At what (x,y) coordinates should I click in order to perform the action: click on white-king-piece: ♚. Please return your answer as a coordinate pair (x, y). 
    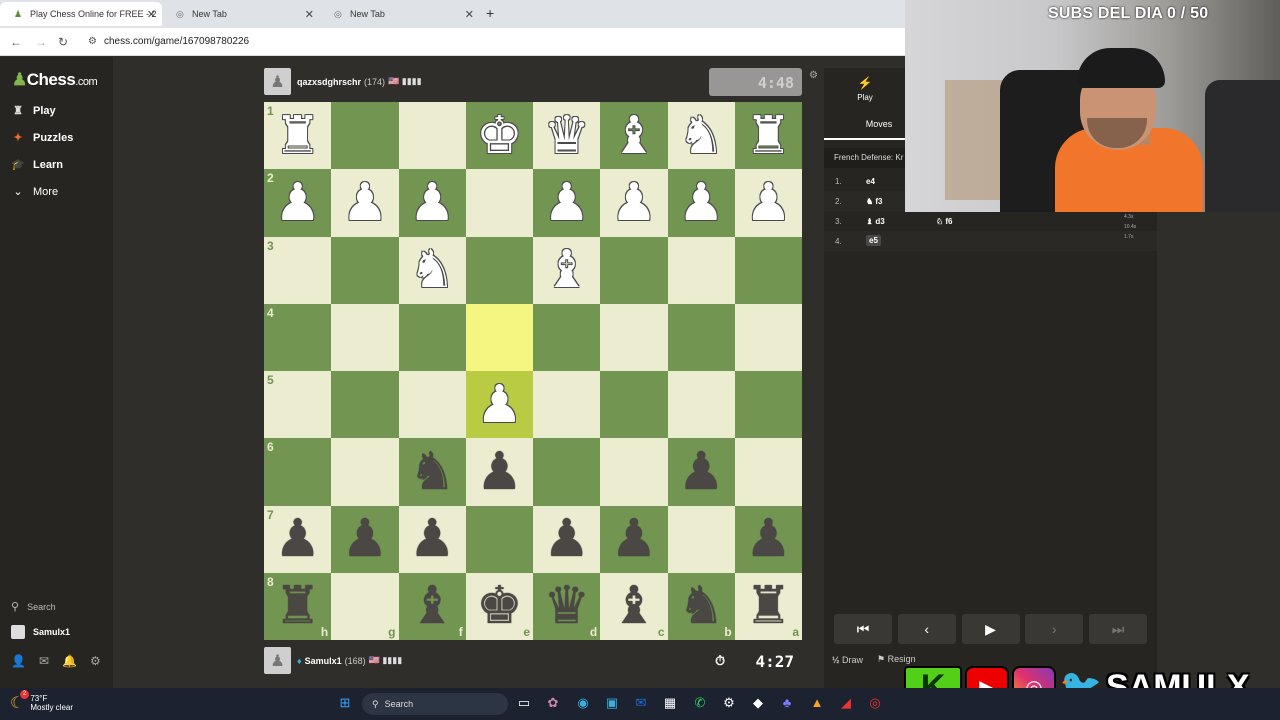
    Looking at the image, I should click on (499, 135).